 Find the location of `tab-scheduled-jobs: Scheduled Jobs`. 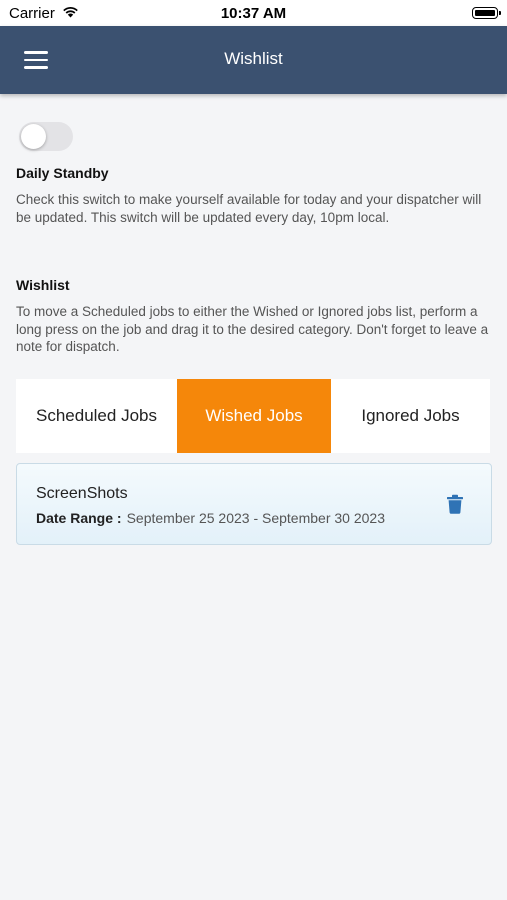

tab-scheduled-jobs: Scheduled Jobs is located at coordinates (96, 416).